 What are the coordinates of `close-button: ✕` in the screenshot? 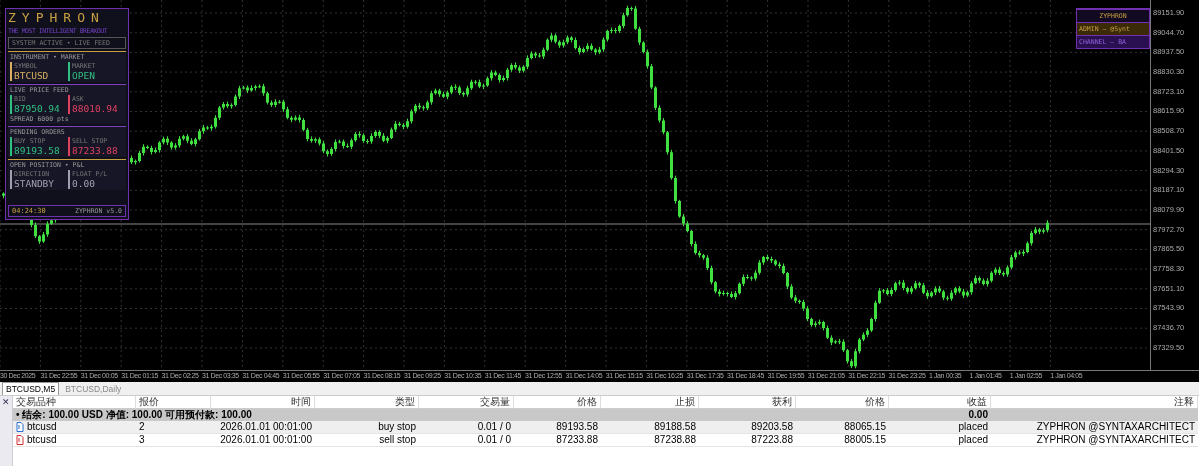 It's located at (6, 402).